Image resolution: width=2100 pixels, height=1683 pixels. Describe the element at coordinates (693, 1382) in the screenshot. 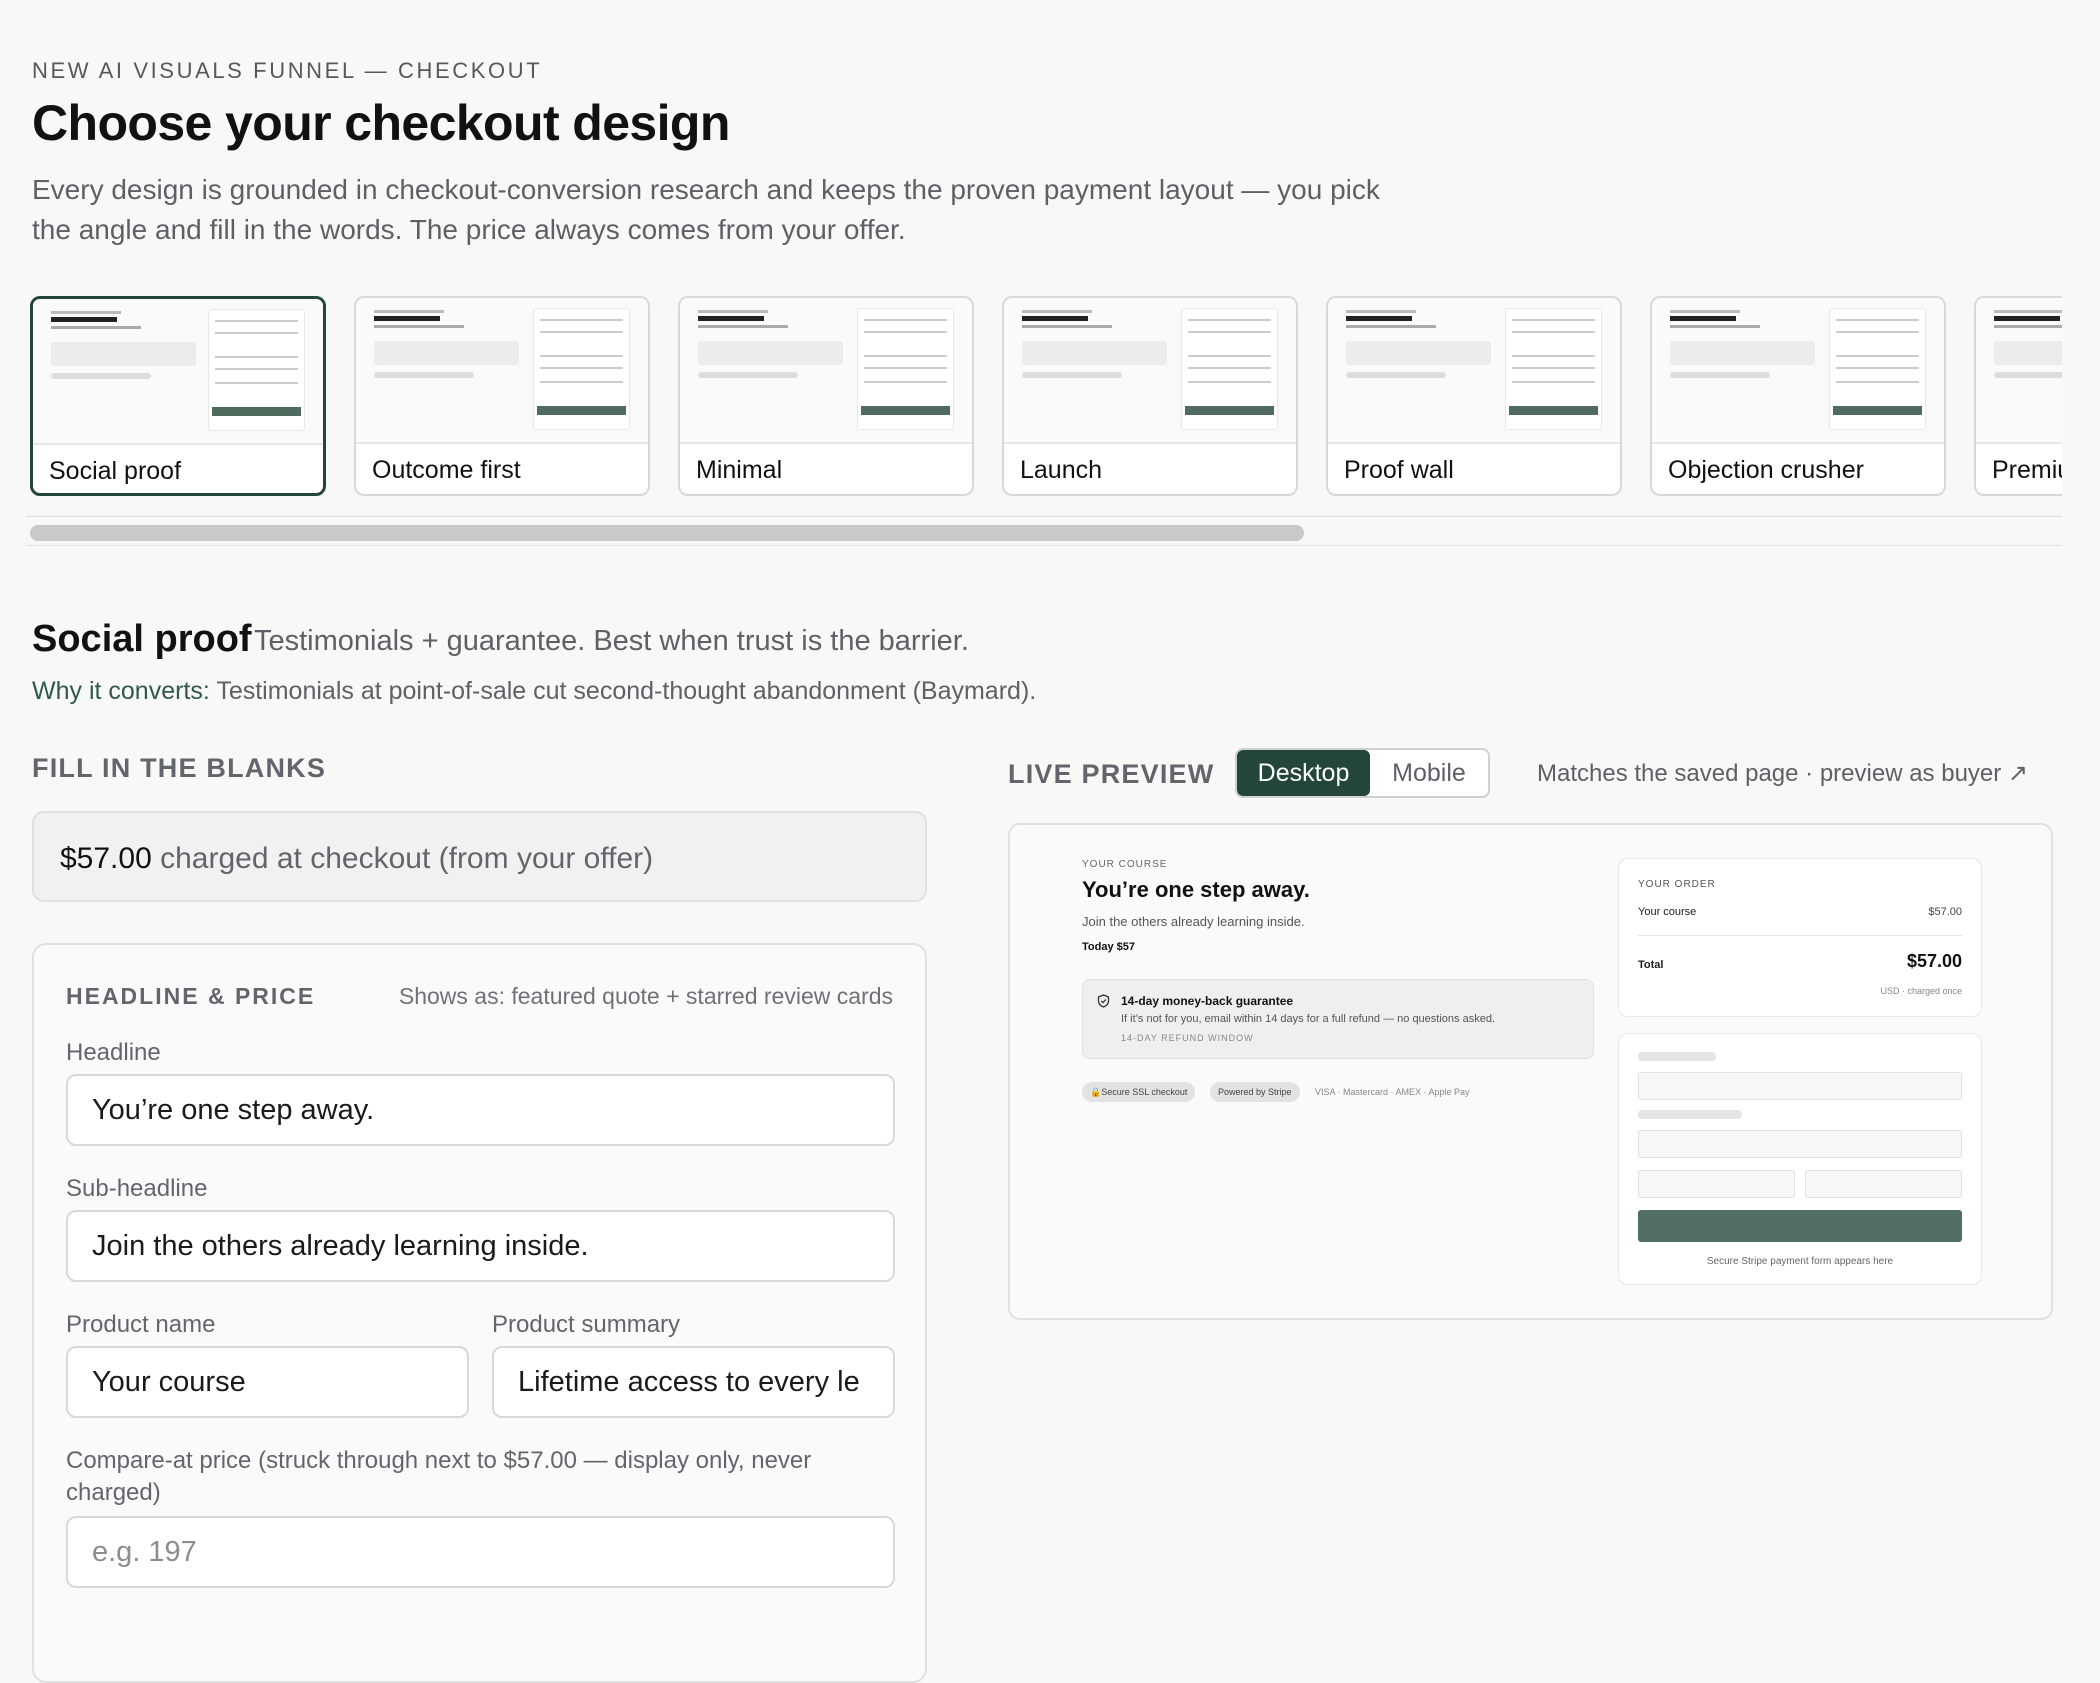

I see `product-summary-input` at that location.